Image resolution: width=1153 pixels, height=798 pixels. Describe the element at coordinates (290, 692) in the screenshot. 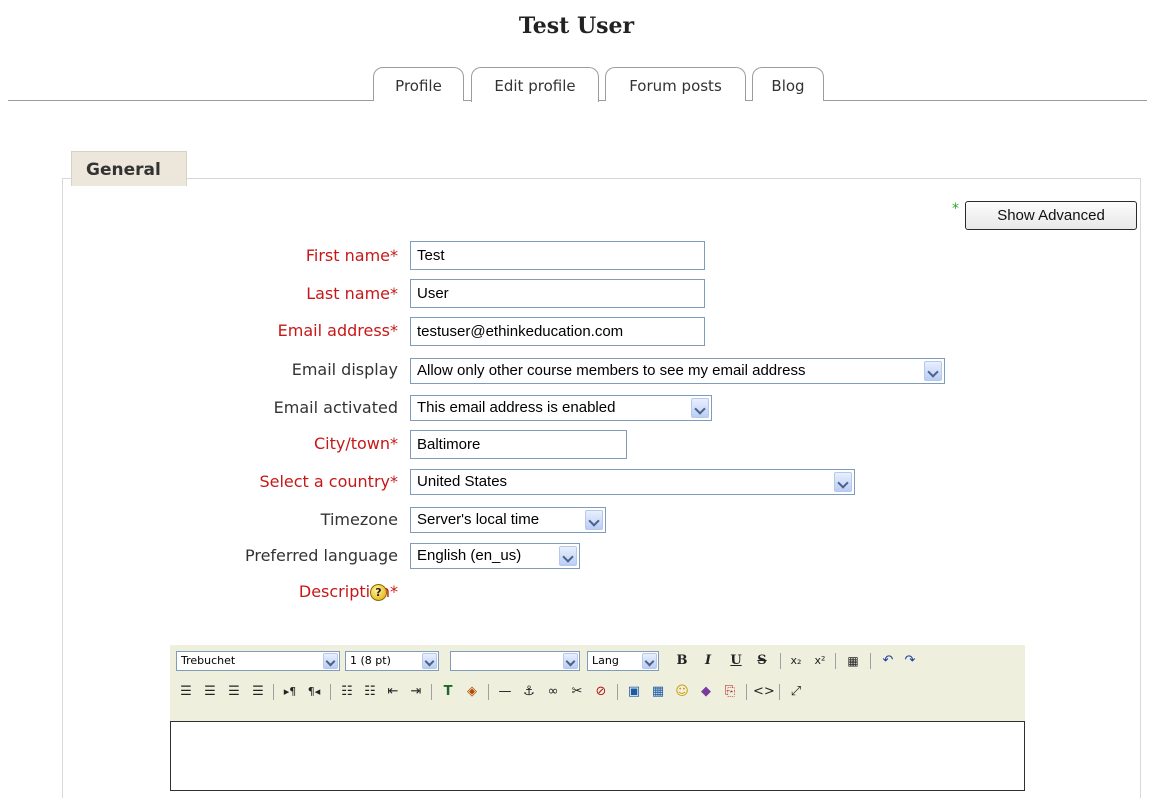

I see `ltr-icon: ▸¶` at that location.